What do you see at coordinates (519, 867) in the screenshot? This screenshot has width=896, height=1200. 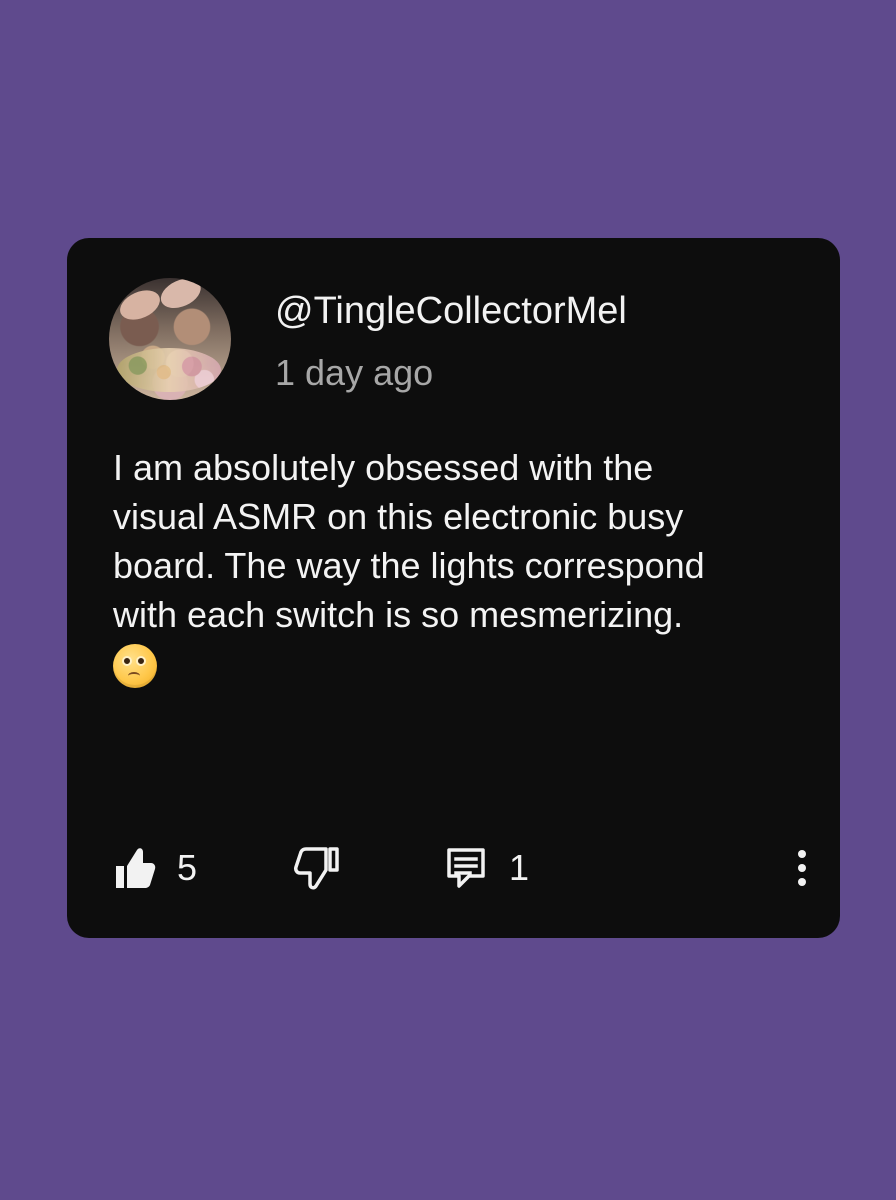 I see `reply-count: 1` at bounding box center [519, 867].